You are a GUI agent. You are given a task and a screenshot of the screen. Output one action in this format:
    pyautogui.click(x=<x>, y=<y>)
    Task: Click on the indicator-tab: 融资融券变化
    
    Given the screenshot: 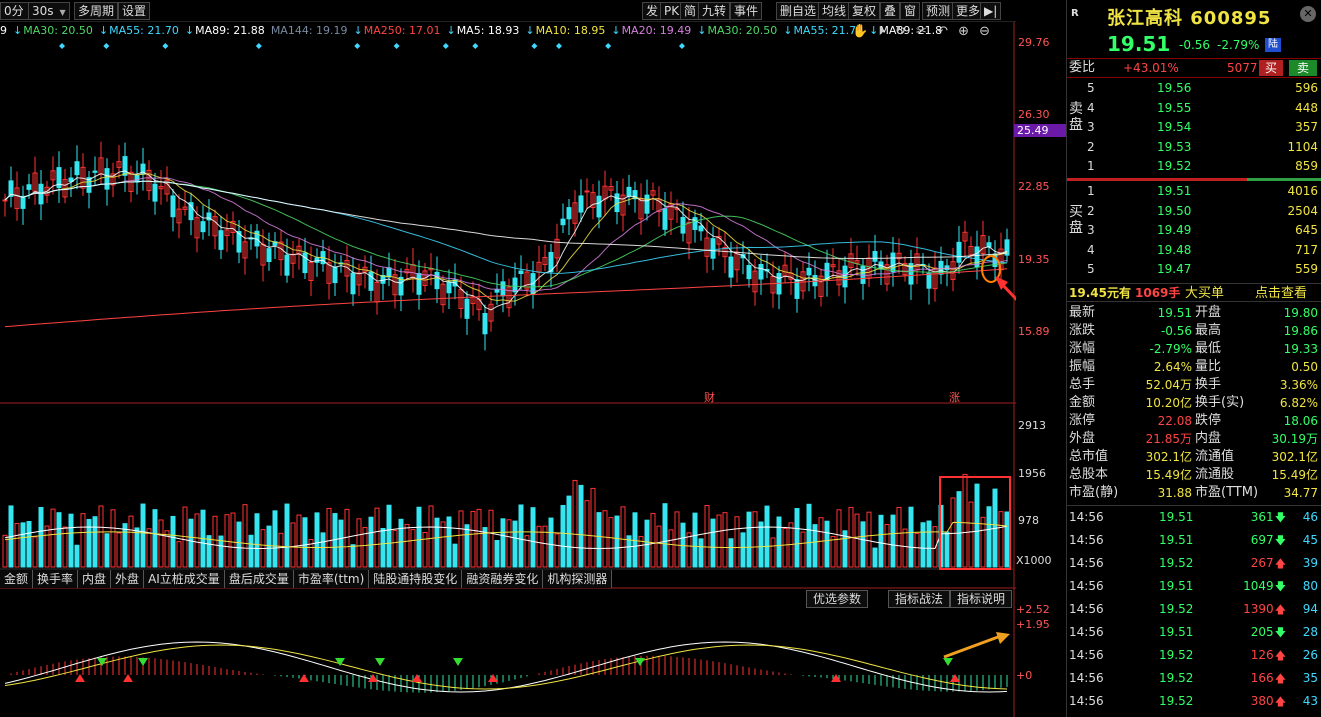 What is the action you would take?
    pyautogui.click(x=503, y=579)
    